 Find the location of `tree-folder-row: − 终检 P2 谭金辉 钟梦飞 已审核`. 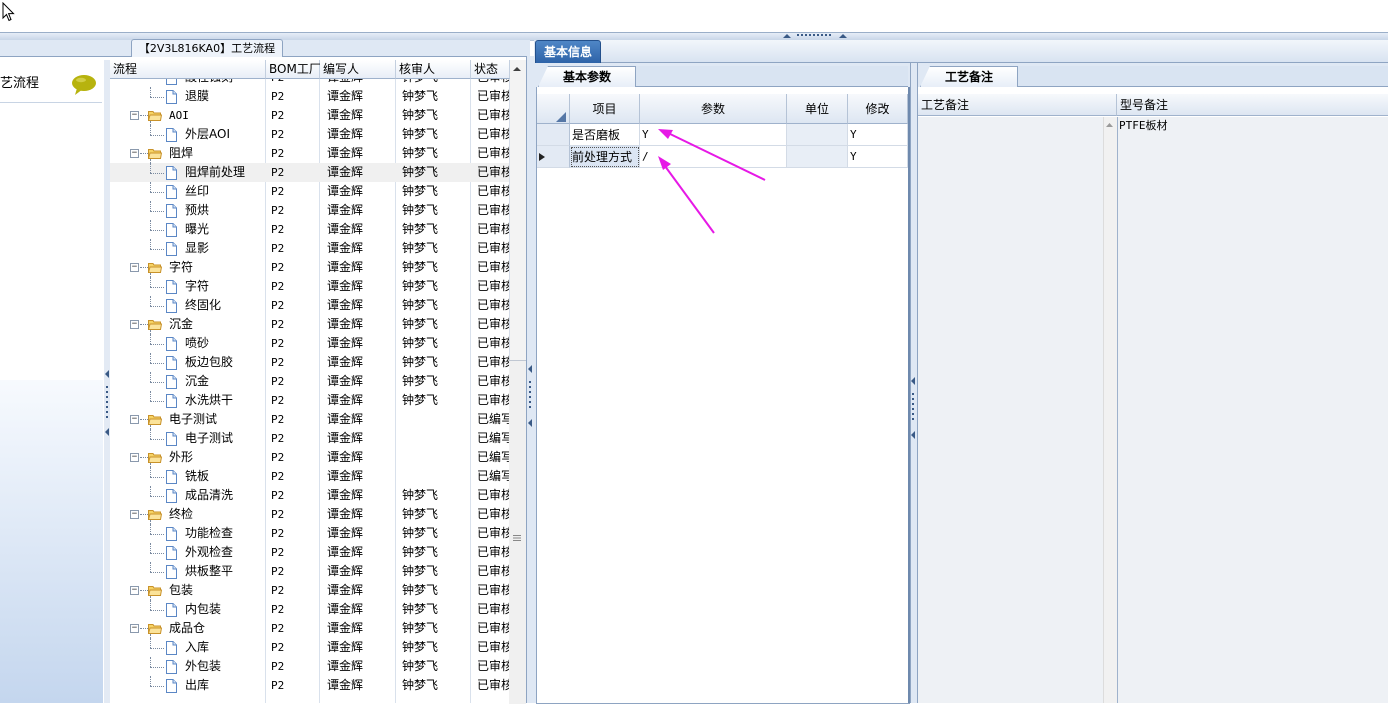

tree-folder-row: − 终检 P2 谭金辉 钟梦飞 已审核 is located at coordinates (310, 514).